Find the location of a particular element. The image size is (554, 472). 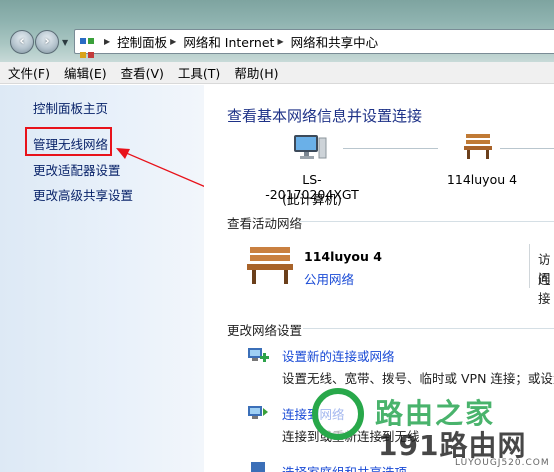

setup-connection-desc: 设置无线、宽带、拨号、临时或 VPN 连接；或设置 is located at coordinates (418, 378).